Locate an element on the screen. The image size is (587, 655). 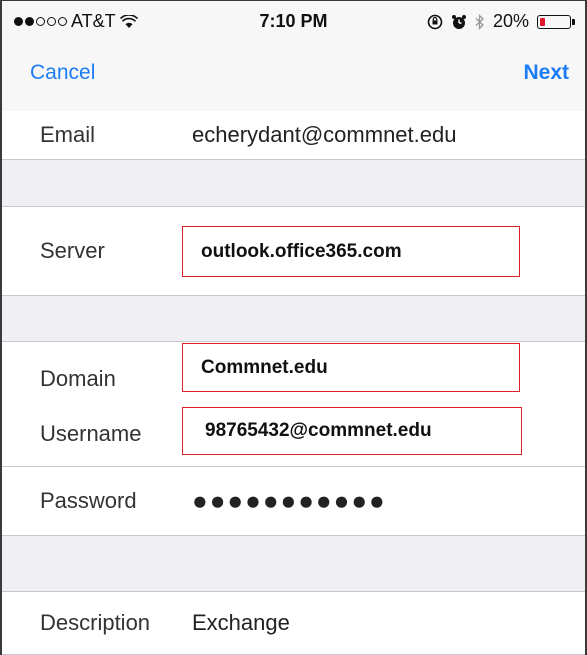
email-label: Email is located at coordinates (68, 134).